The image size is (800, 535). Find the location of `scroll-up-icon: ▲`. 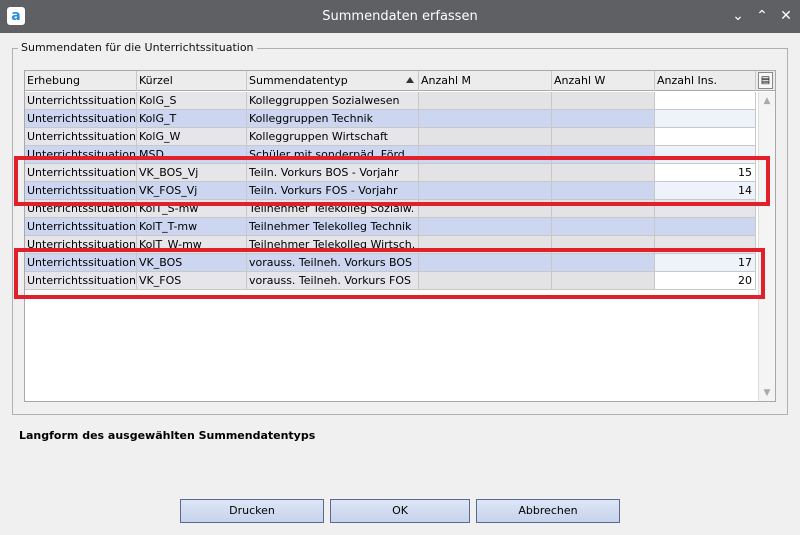

scroll-up-icon: ▲ is located at coordinates (767, 101).